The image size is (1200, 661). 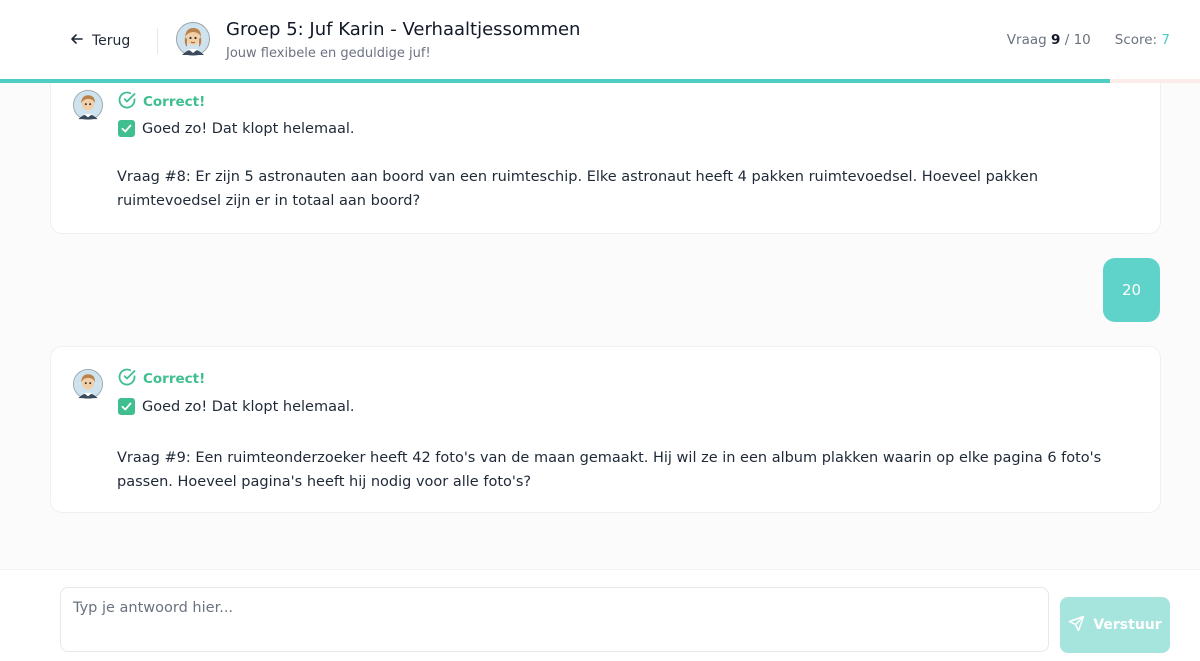 What do you see at coordinates (111, 41) in the screenshot?
I see `back-label: Terug` at bounding box center [111, 41].